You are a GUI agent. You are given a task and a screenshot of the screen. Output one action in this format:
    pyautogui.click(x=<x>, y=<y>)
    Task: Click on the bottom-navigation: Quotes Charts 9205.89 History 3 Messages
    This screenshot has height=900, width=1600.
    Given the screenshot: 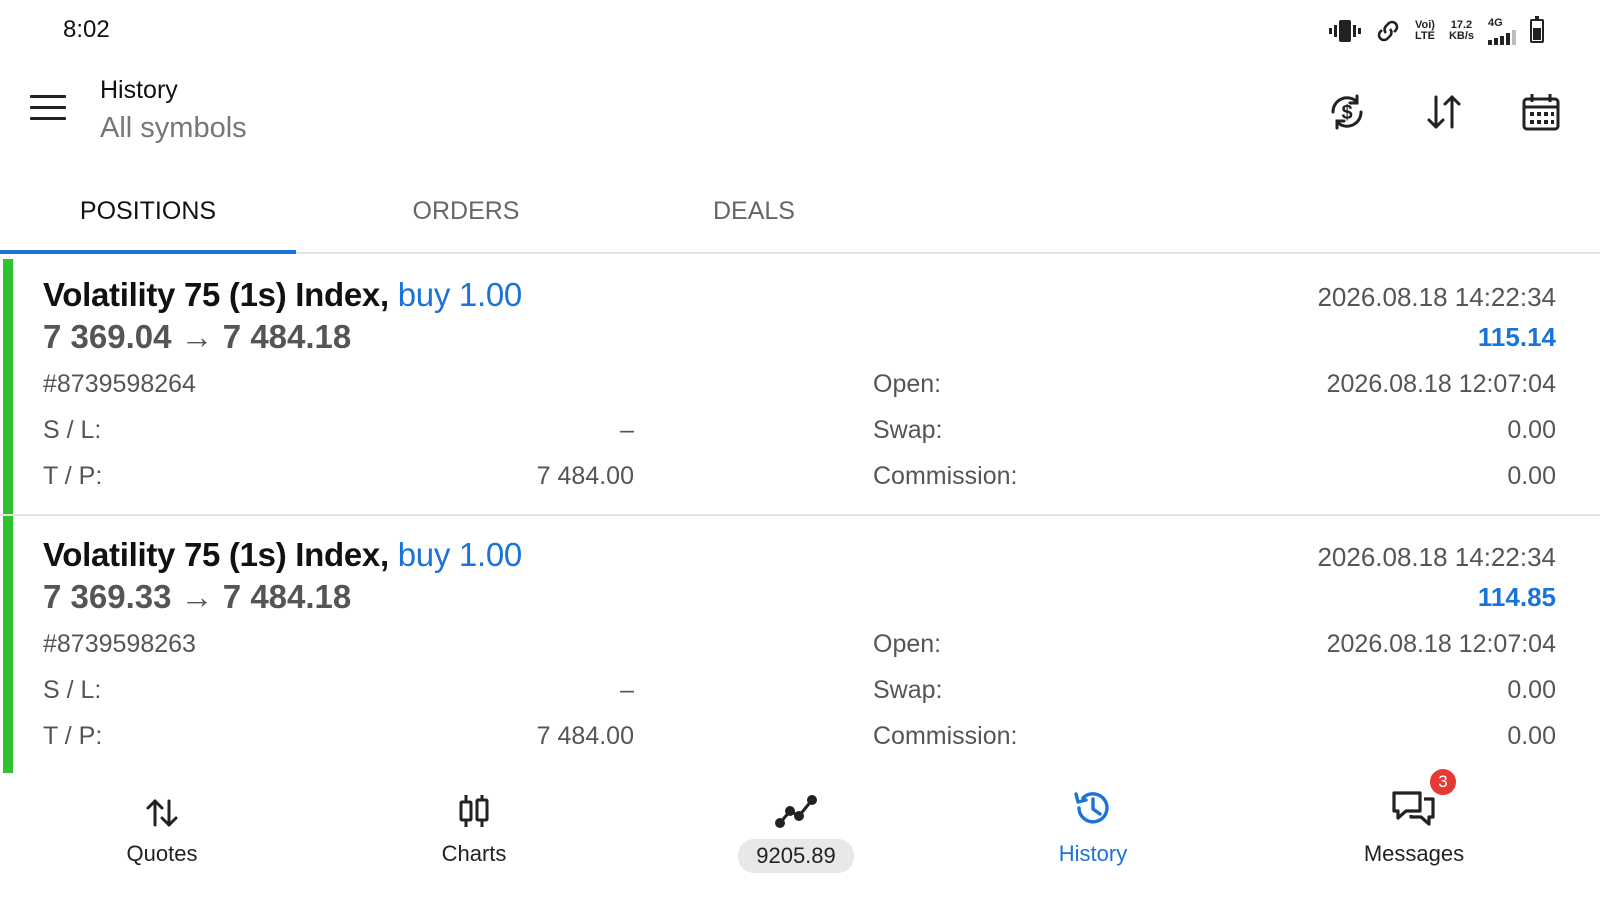 What is the action you would take?
    pyautogui.click(x=800, y=833)
    